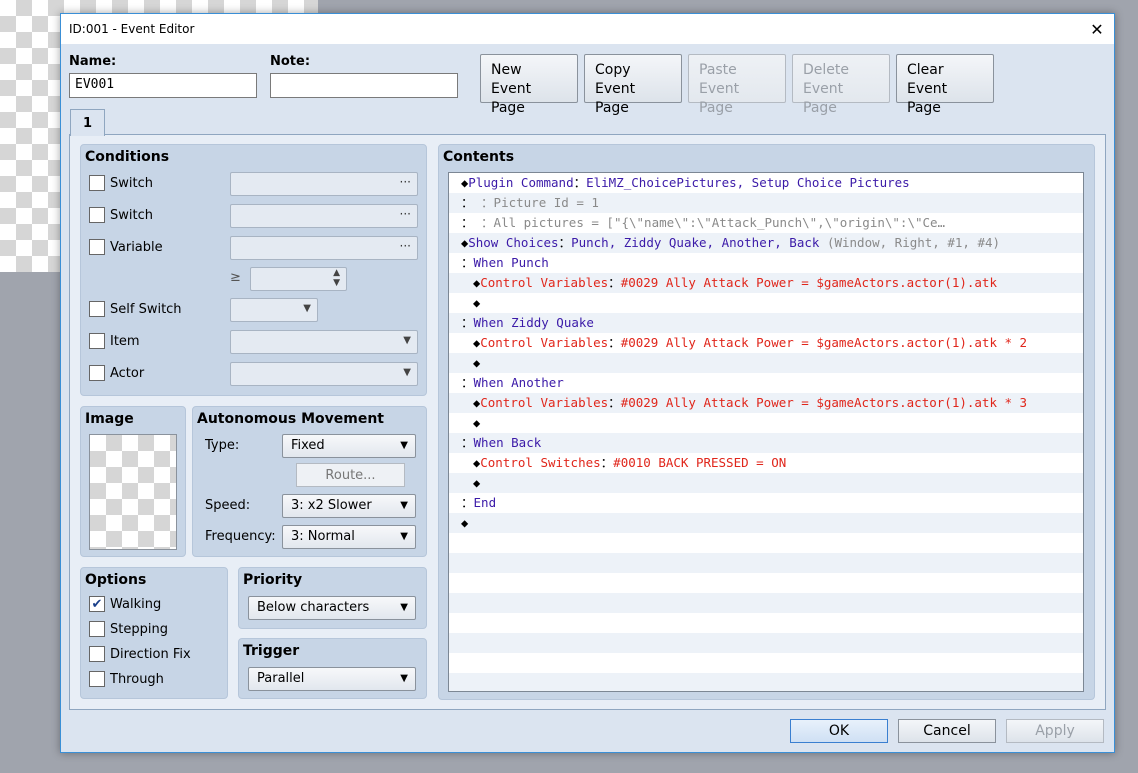 Image resolution: width=1138 pixels, height=773 pixels. I want to click on priority-select: Below characters ▼, so click(332, 608).